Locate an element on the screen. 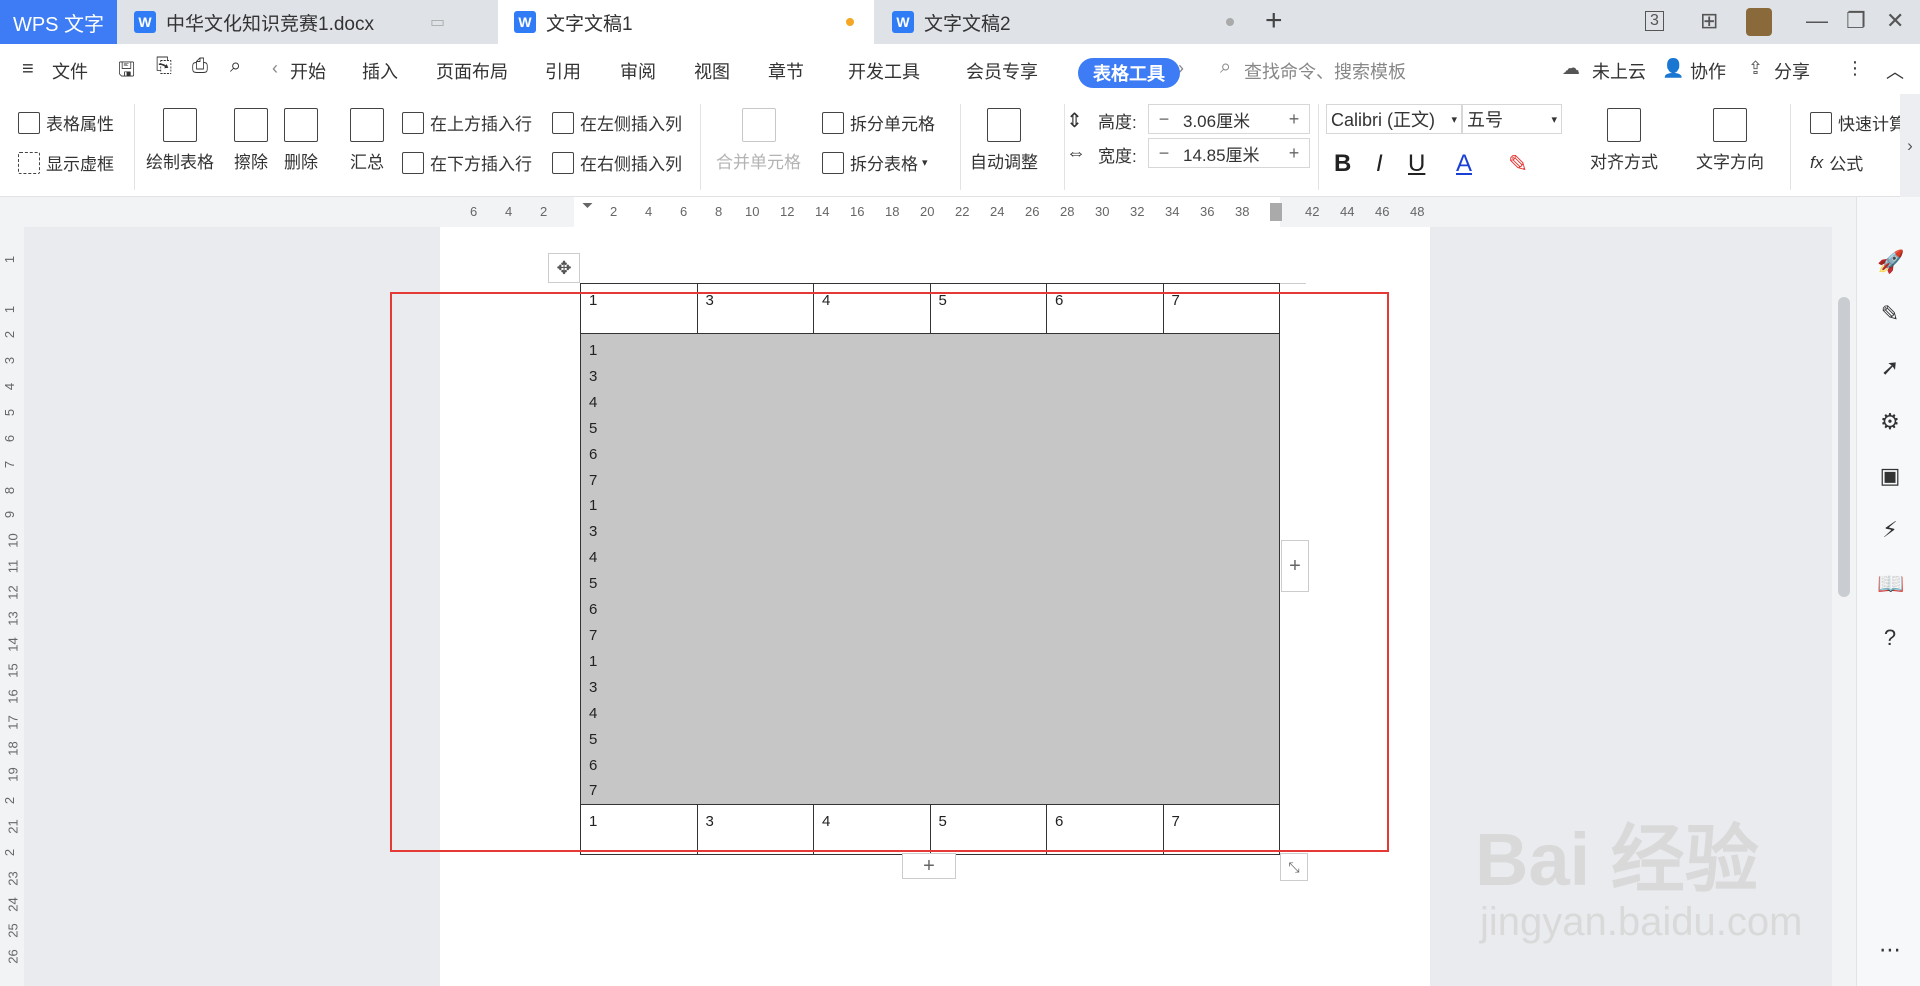  bold-icon: B is located at coordinates (1342, 164).